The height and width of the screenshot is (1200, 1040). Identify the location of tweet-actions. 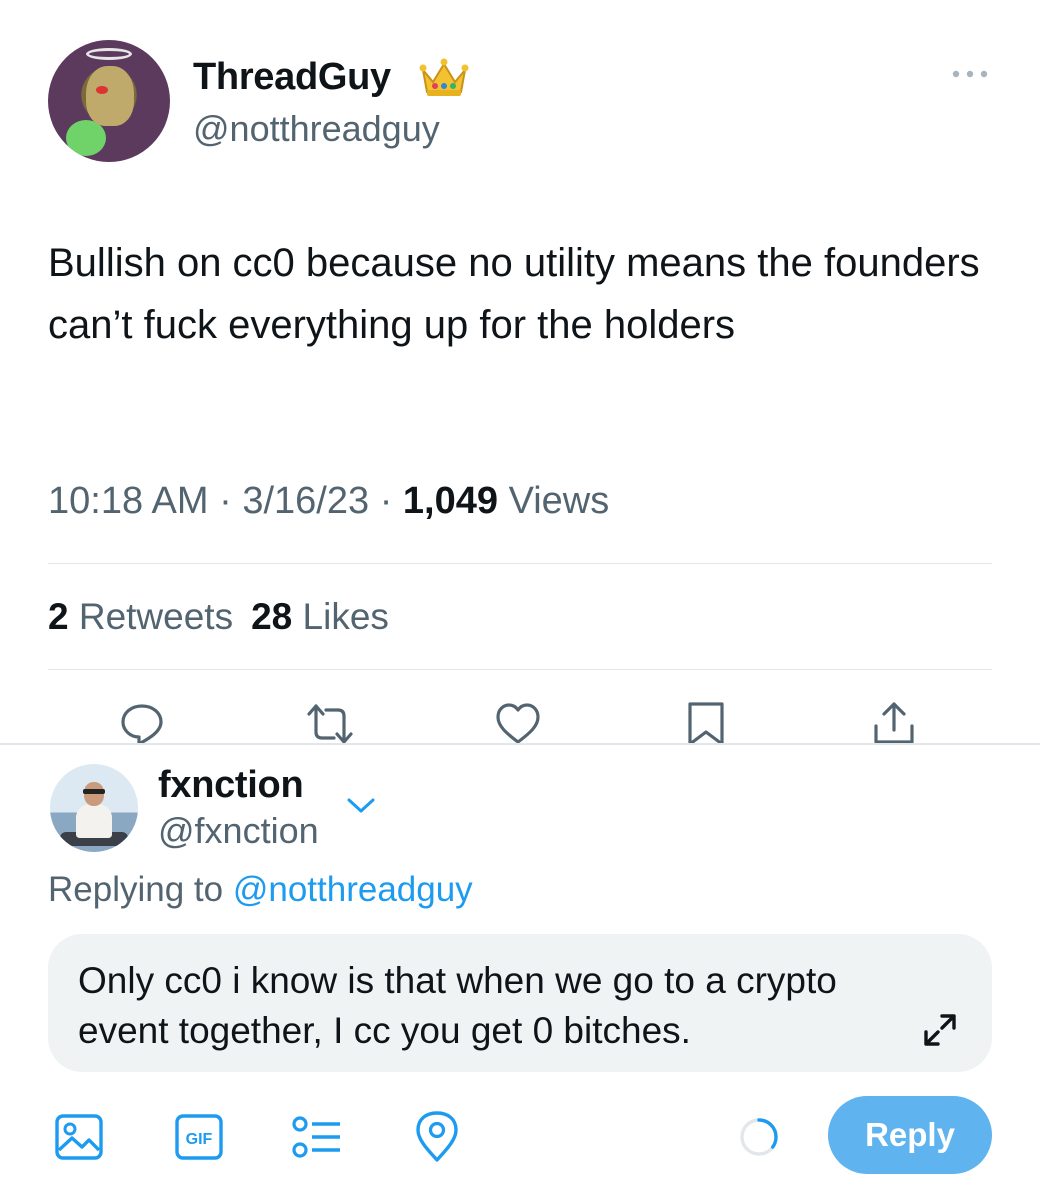
(520, 722).